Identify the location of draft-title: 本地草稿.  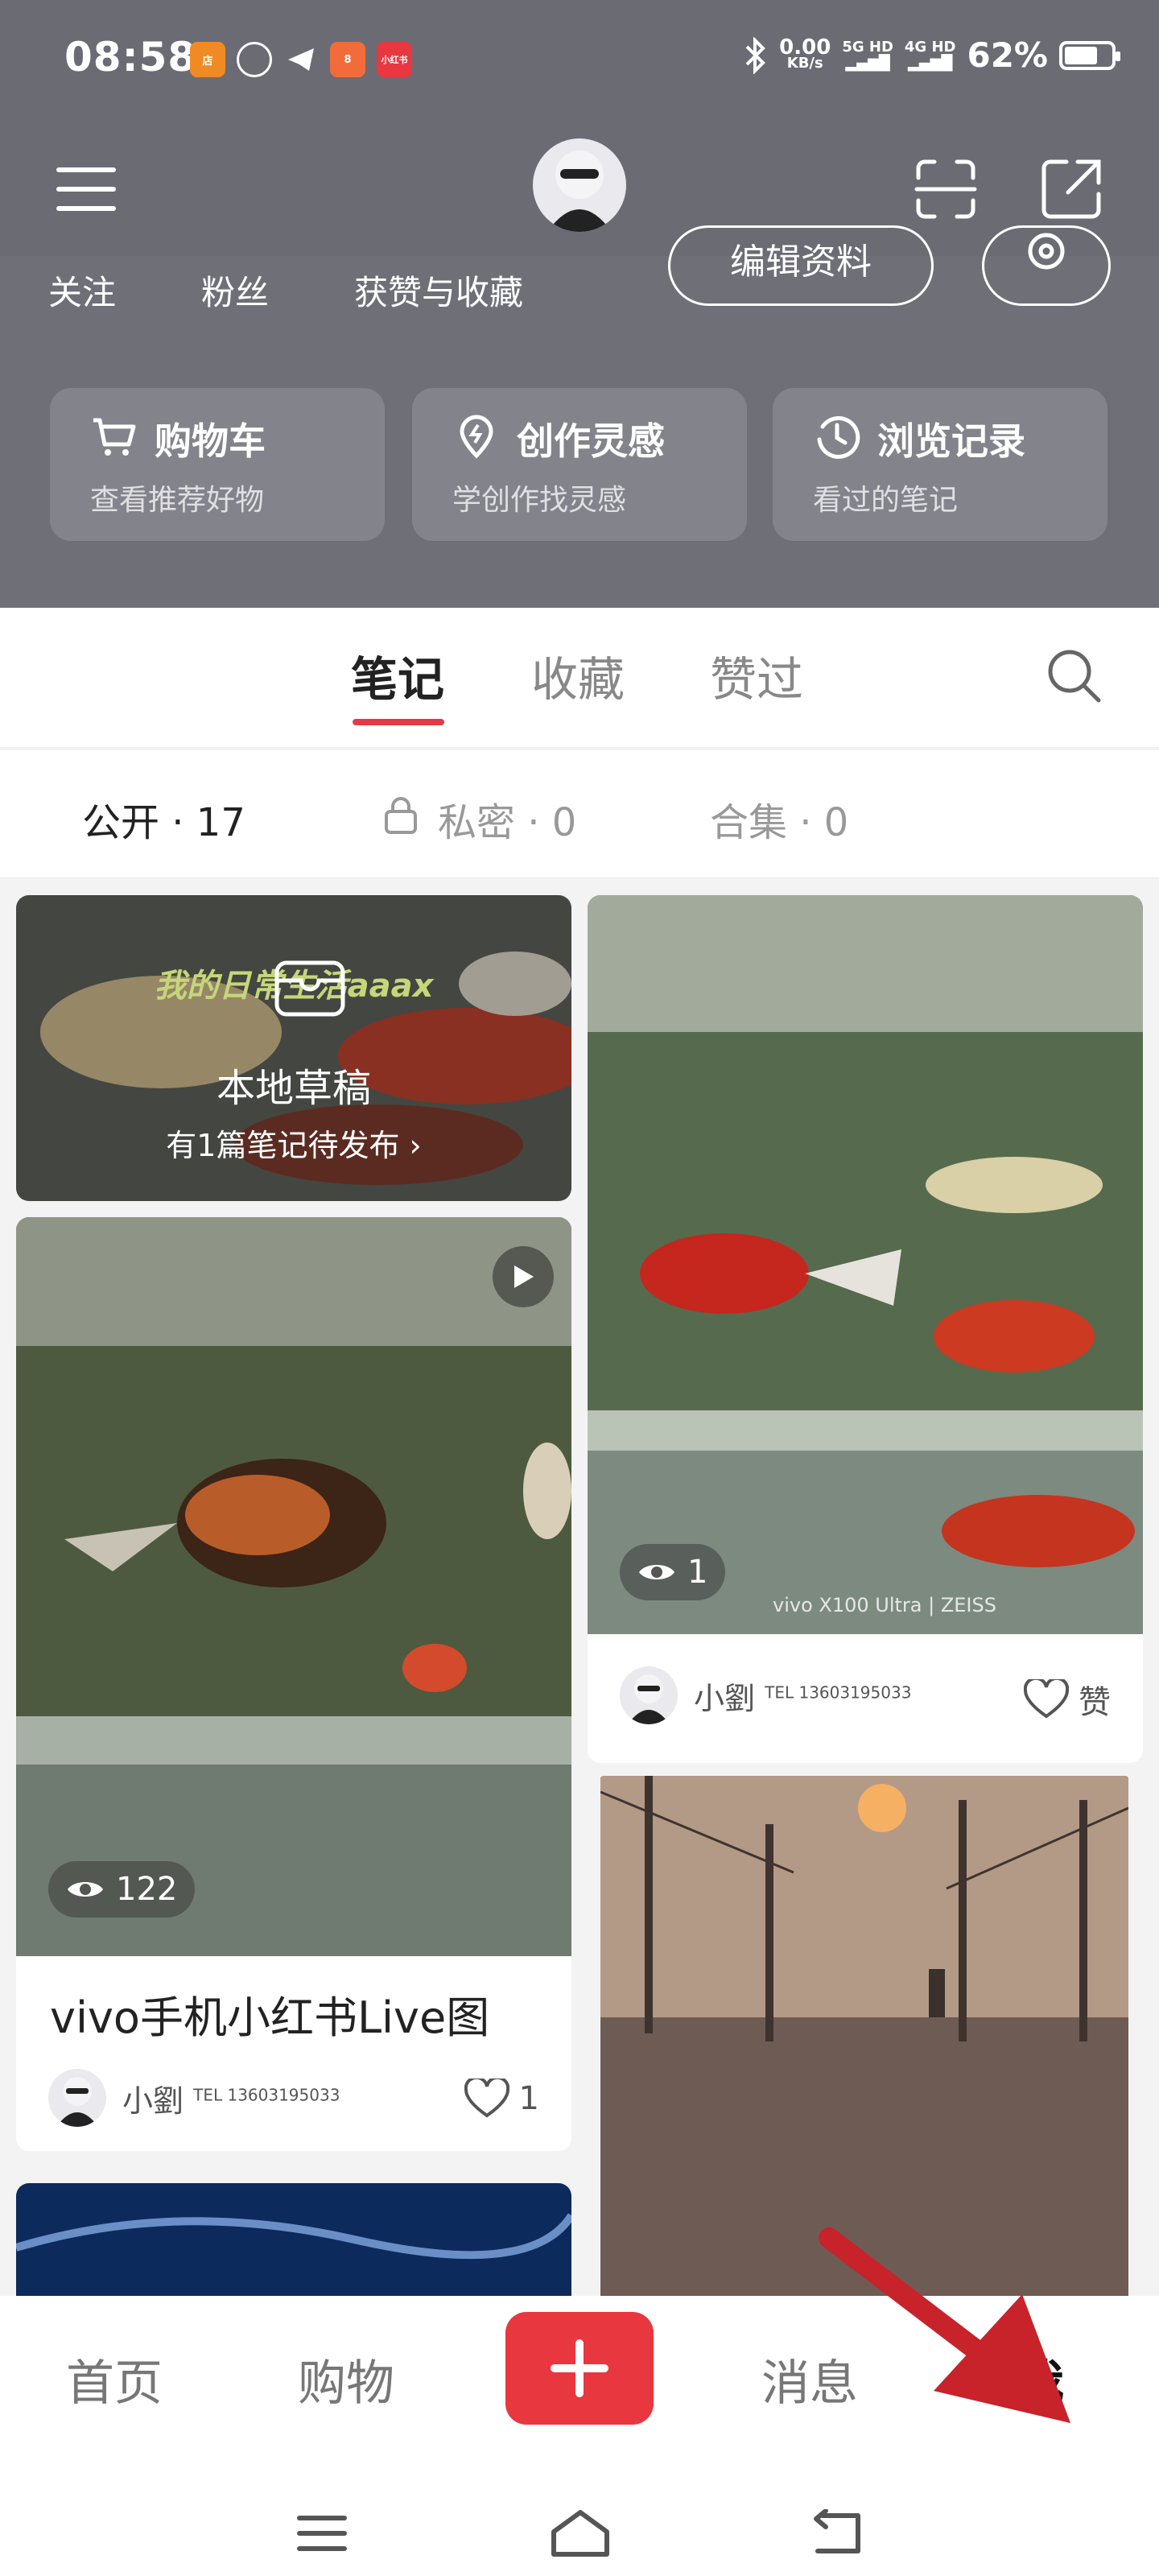
(293, 1088).